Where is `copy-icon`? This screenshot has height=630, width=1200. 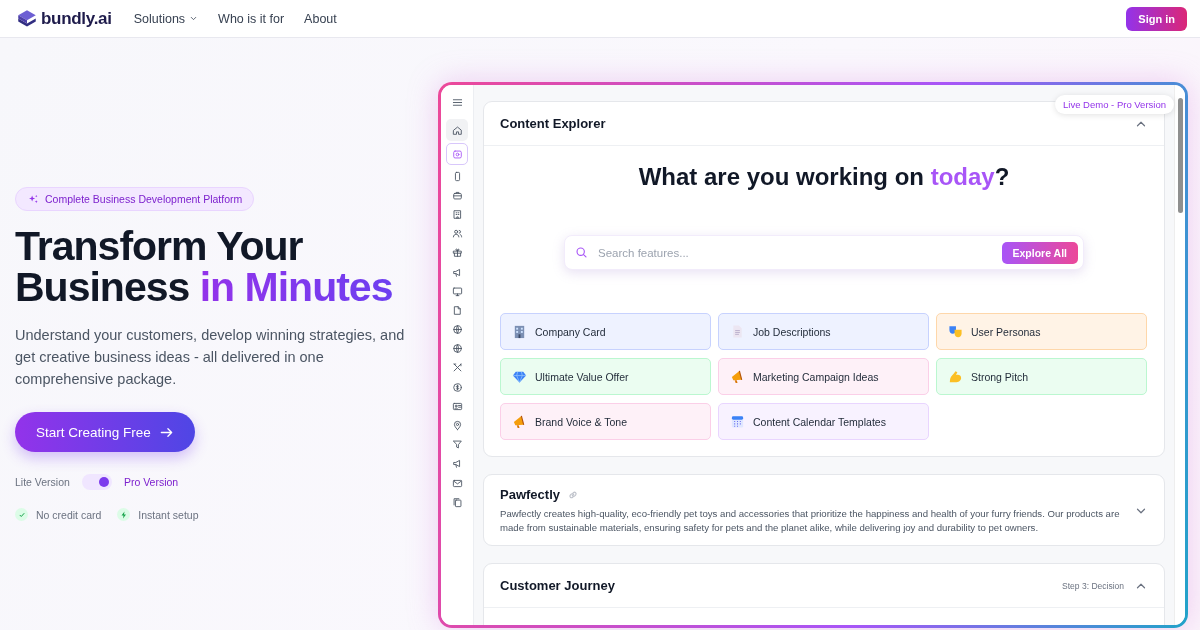
copy-icon is located at coordinates (457, 502).